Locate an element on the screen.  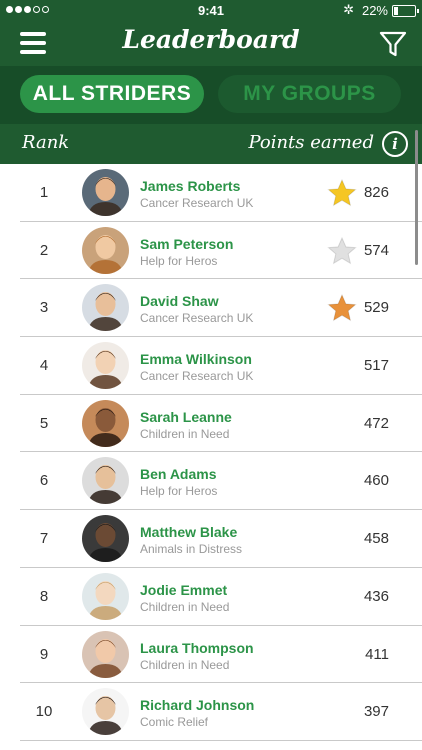
rank-number: 6 is located at coordinates (44, 481).